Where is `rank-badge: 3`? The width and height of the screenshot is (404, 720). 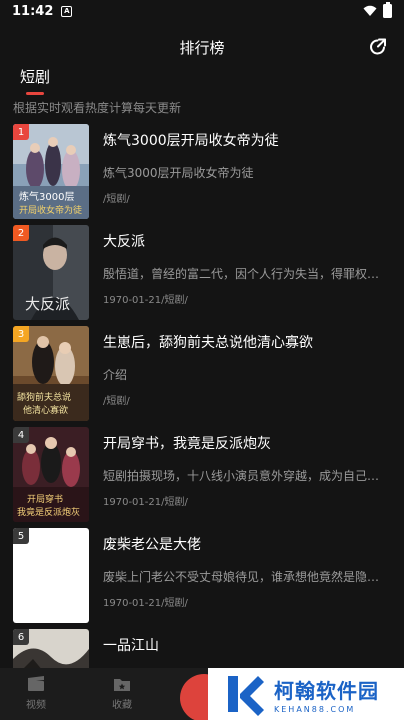
rank-badge: 3 is located at coordinates (21, 334).